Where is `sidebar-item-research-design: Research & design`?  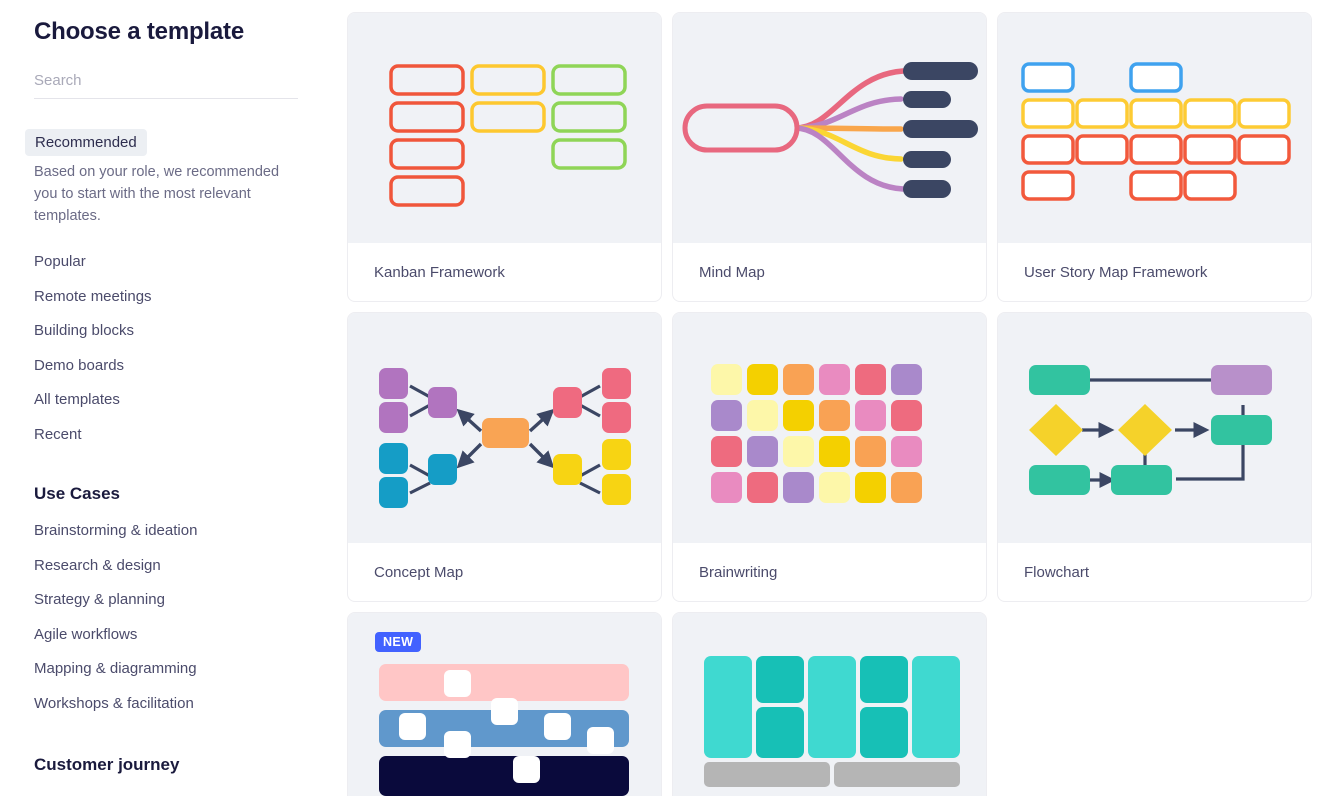 sidebar-item-research-design: Research & design is located at coordinates (173, 566).